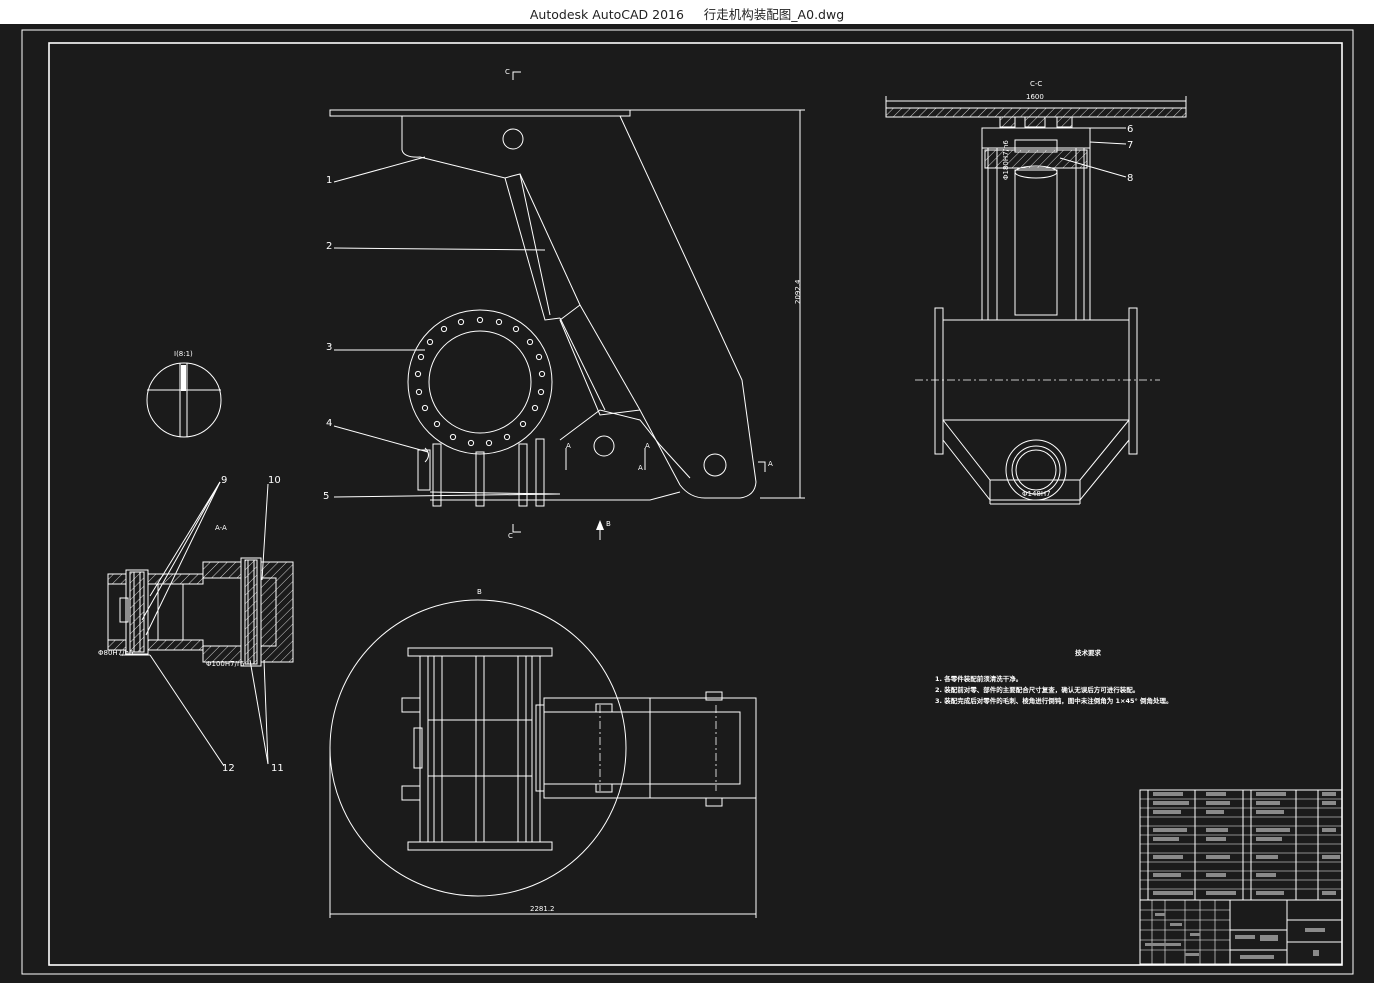  What do you see at coordinates (1037, 689) in the screenshot?
I see `tech-req-item-2: 2. 装配前对零、部件的主要配合尺寸复查，确认无误后方可进行装配。` at bounding box center [1037, 689].